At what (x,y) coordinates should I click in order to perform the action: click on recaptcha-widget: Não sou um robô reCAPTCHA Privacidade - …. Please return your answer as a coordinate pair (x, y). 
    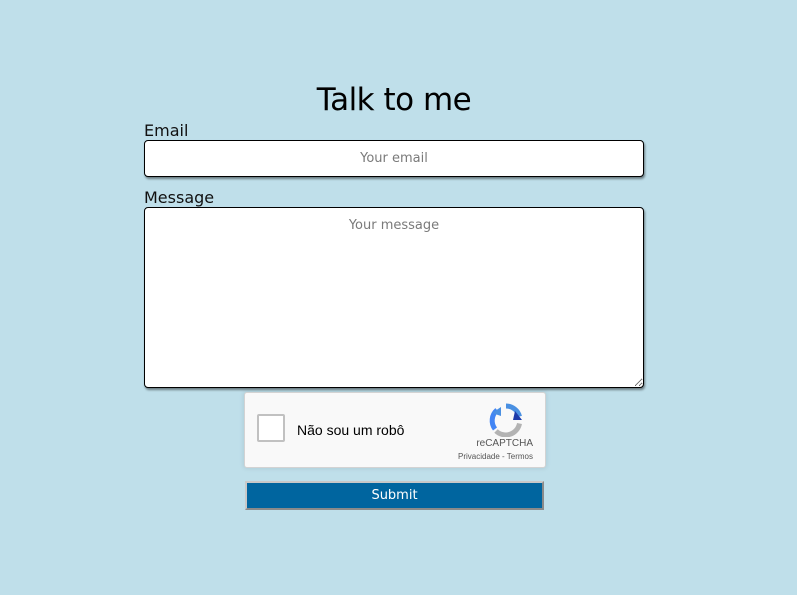
    Looking at the image, I should click on (395, 430).